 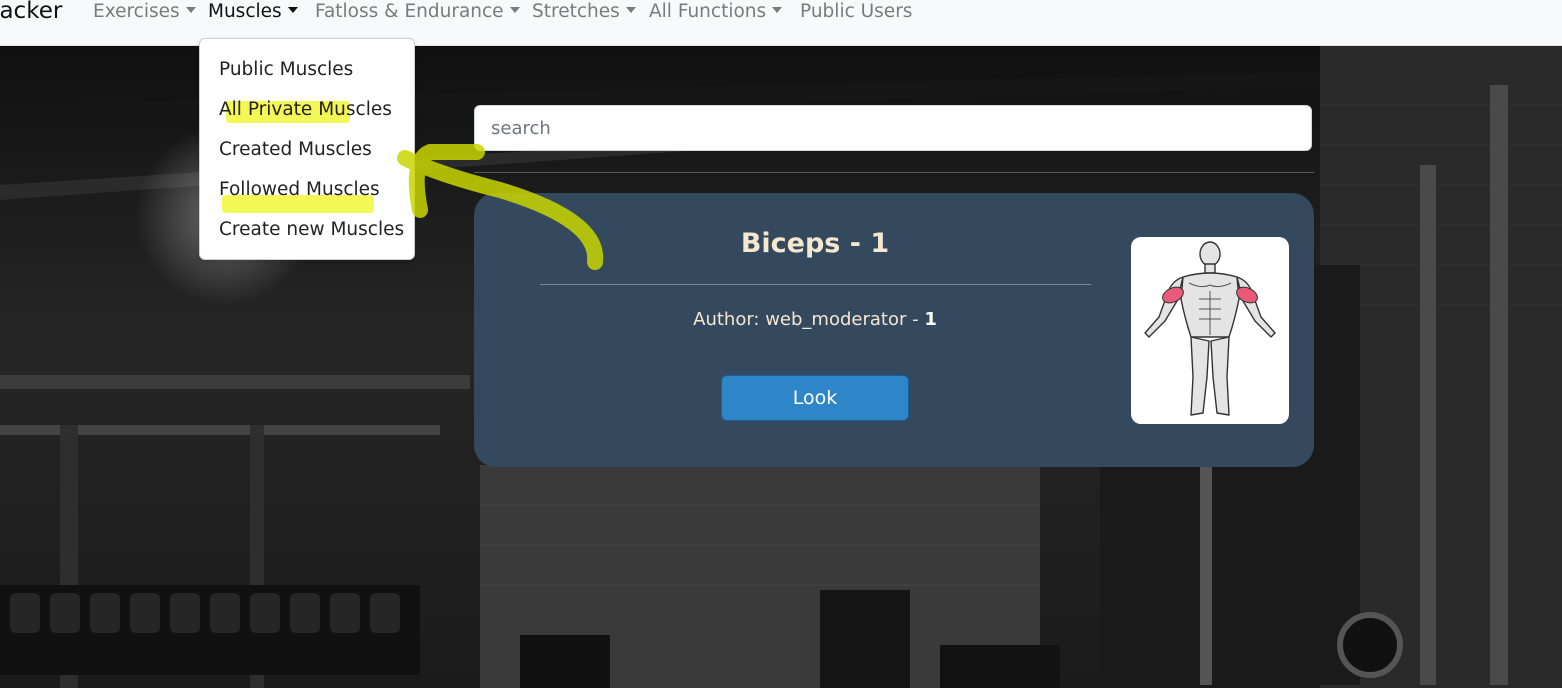 What do you see at coordinates (930, 319) in the screenshot?
I see `author-count: 1` at bounding box center [930, 319].